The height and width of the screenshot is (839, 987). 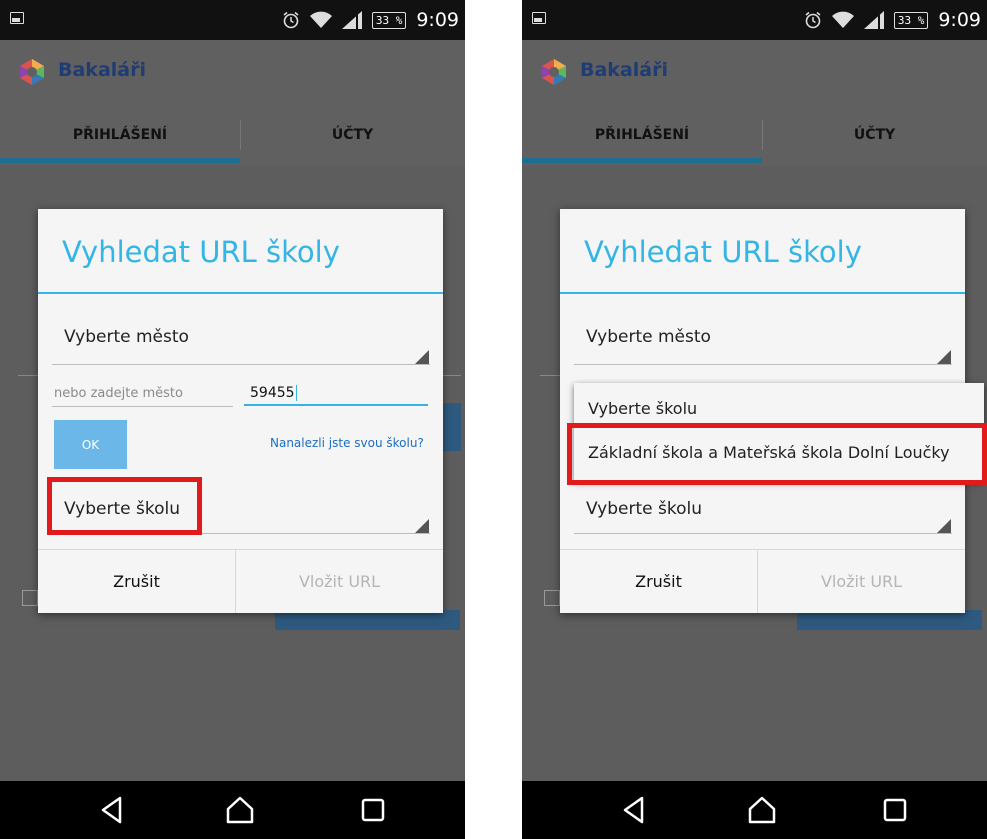 What do you see at coordinates (347, 443) in the screenshot?
I see `found-school-link: Nanalezli jste svou školu?` at bounding box center [347, 443].